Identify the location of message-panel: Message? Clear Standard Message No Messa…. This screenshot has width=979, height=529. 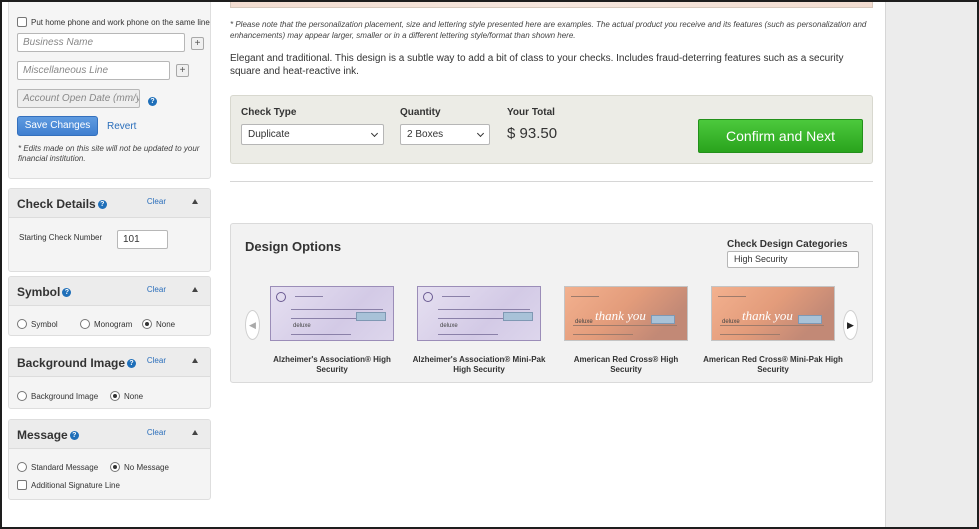
(109, 459).